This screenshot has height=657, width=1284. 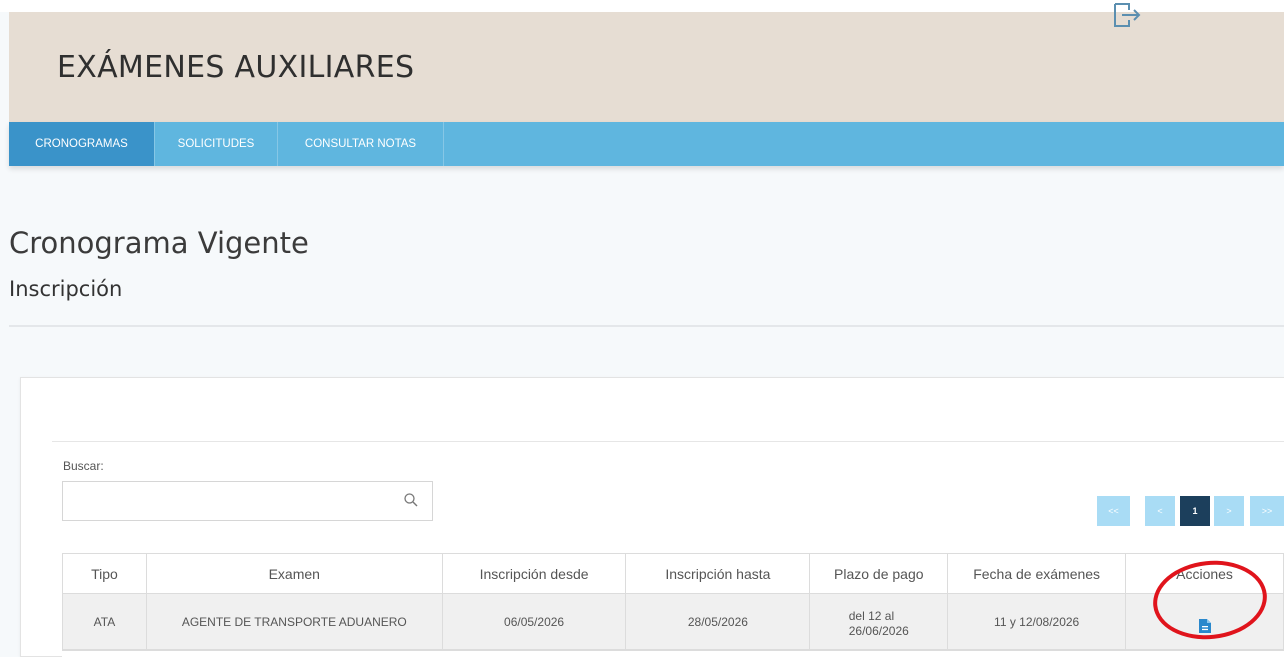 What do you see at coordinates (646, 144) in the screenshot?
I see `main-nav: CRONOGRAMAS SOLICITUDES CONSULTAR NOTAS` at bounding box center [646, 144].